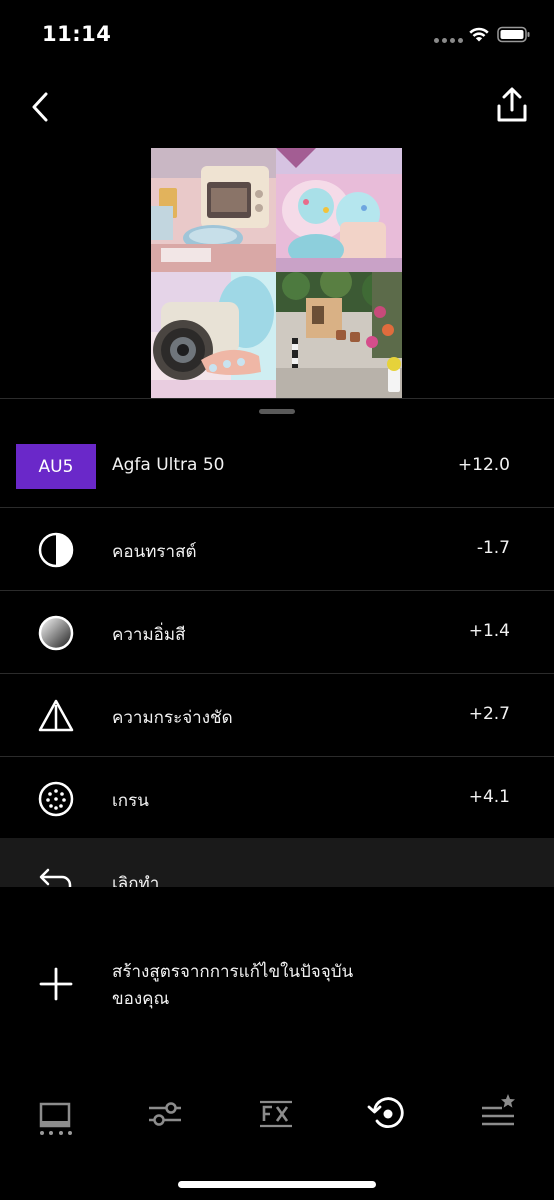 Image resolution: width=554 pixels, height=1200 pixels. Describe the element at coordinates (498, 1112) in the screenshot. I see `recipes-icon` at that location.